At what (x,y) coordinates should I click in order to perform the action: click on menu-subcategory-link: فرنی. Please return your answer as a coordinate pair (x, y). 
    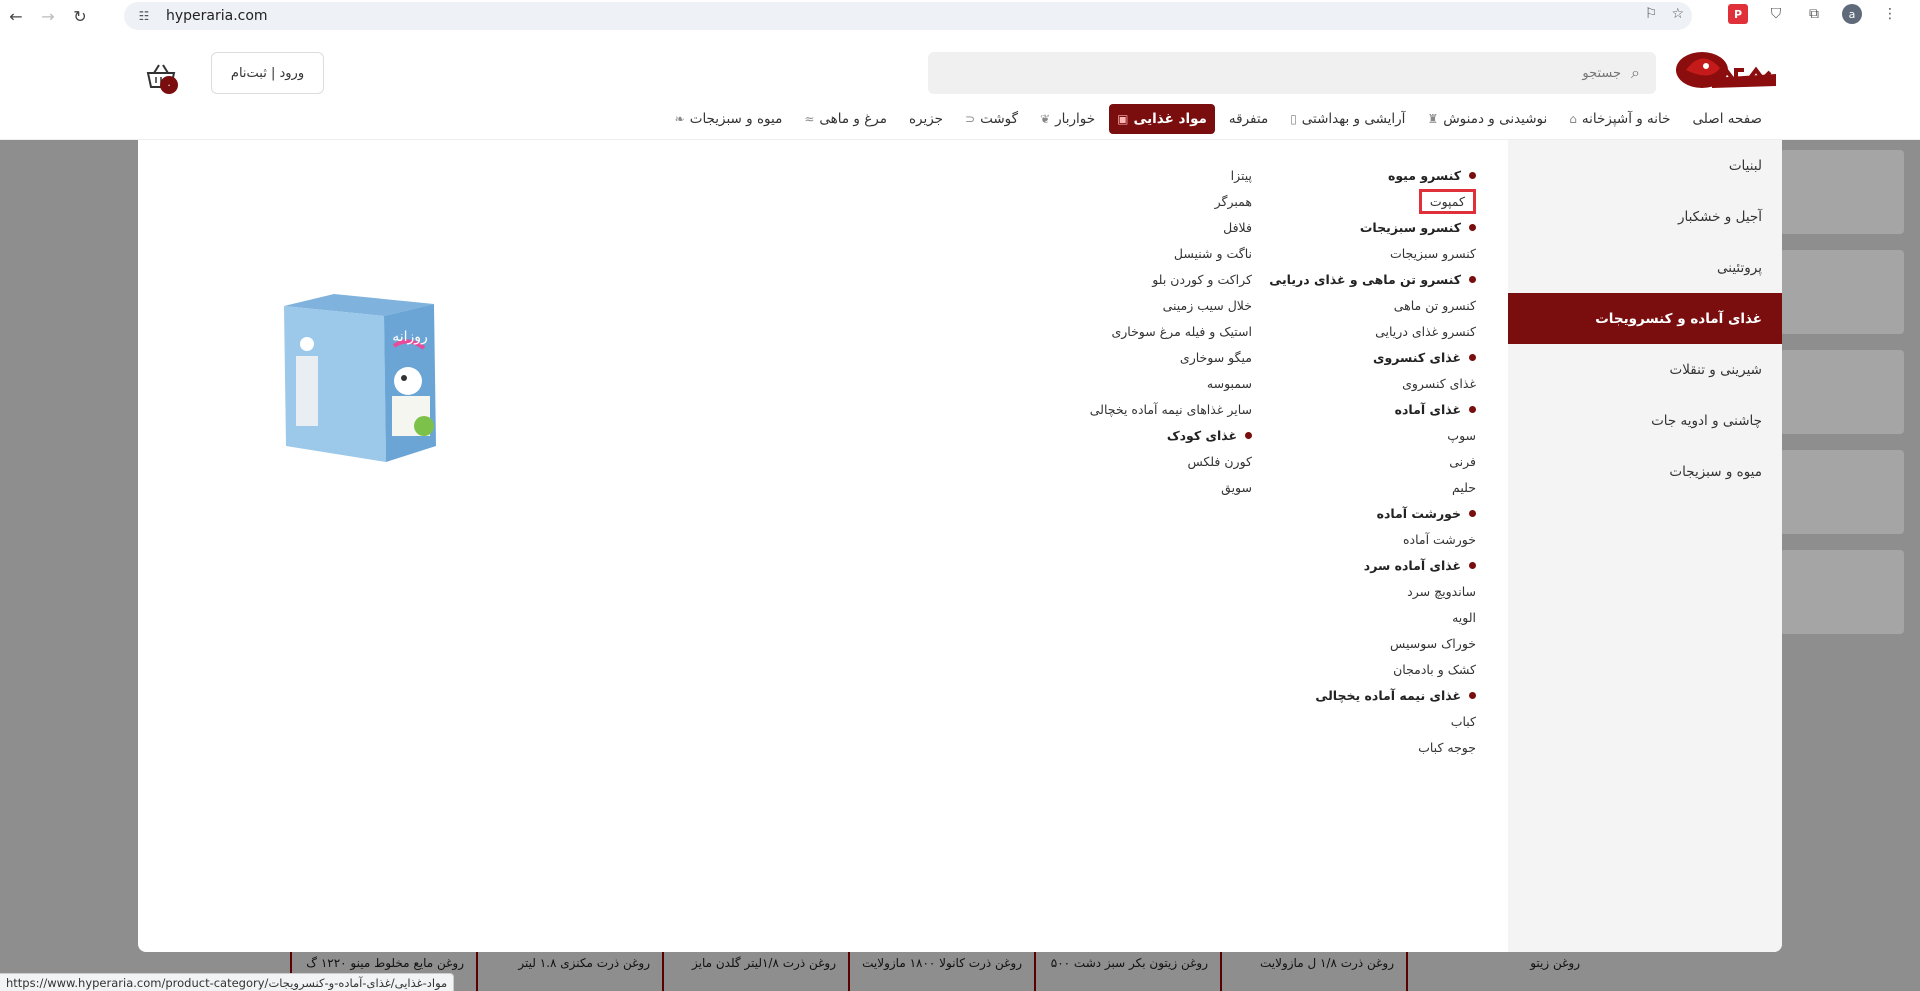
    Looking at the image, I should click on (1366, 461).